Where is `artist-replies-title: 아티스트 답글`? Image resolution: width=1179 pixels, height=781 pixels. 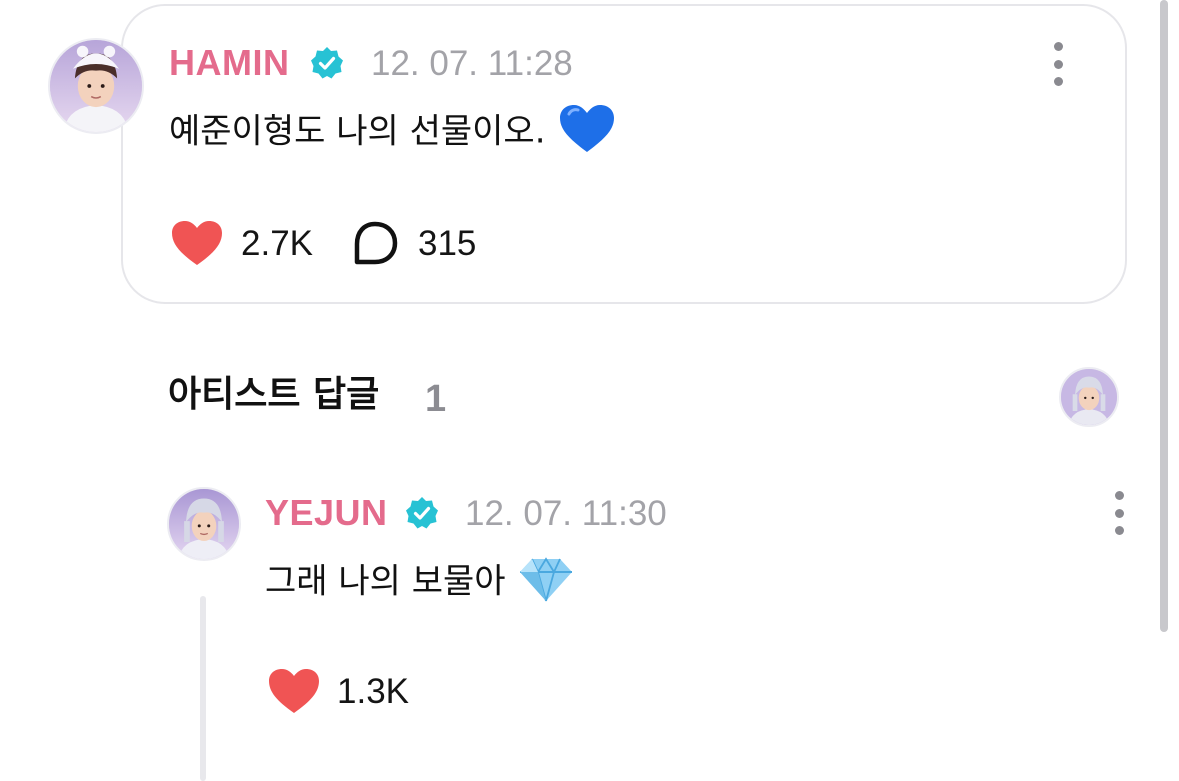 artist-replies-title: 아티스트 답글 is located at coordinates (274, 394).